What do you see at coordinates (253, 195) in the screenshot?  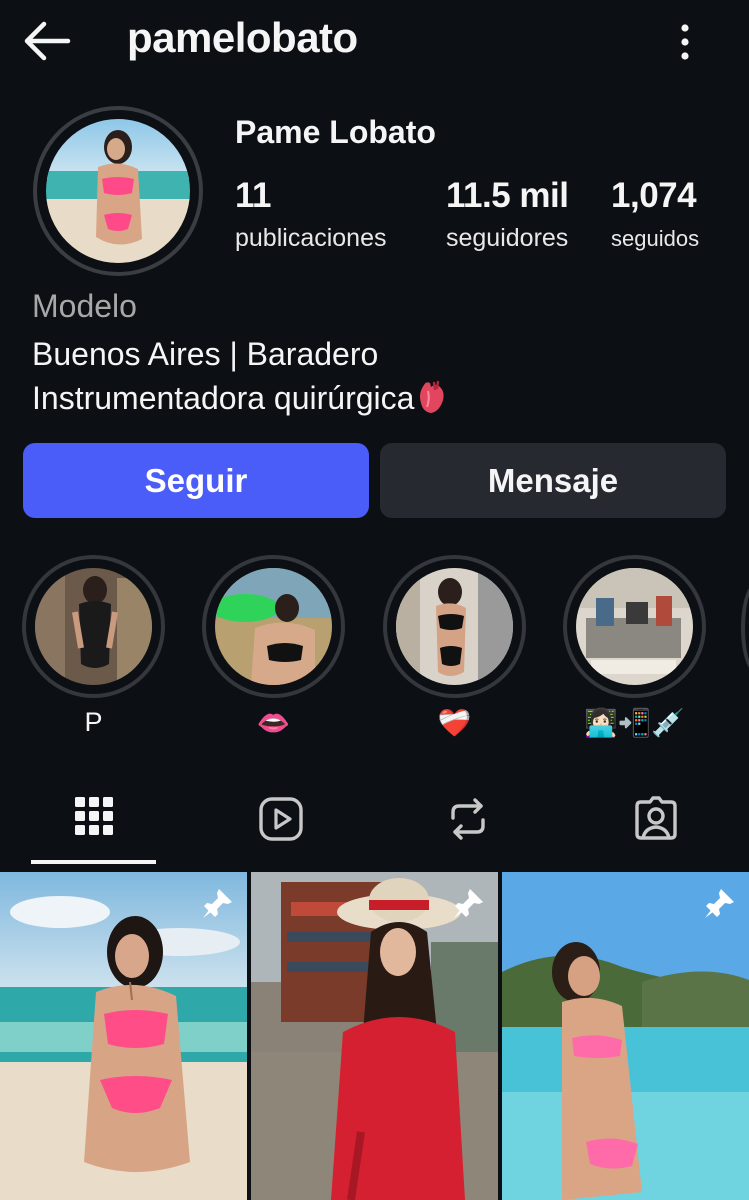 I see `posts-count-value: 11` at bounding box center [253, 195].